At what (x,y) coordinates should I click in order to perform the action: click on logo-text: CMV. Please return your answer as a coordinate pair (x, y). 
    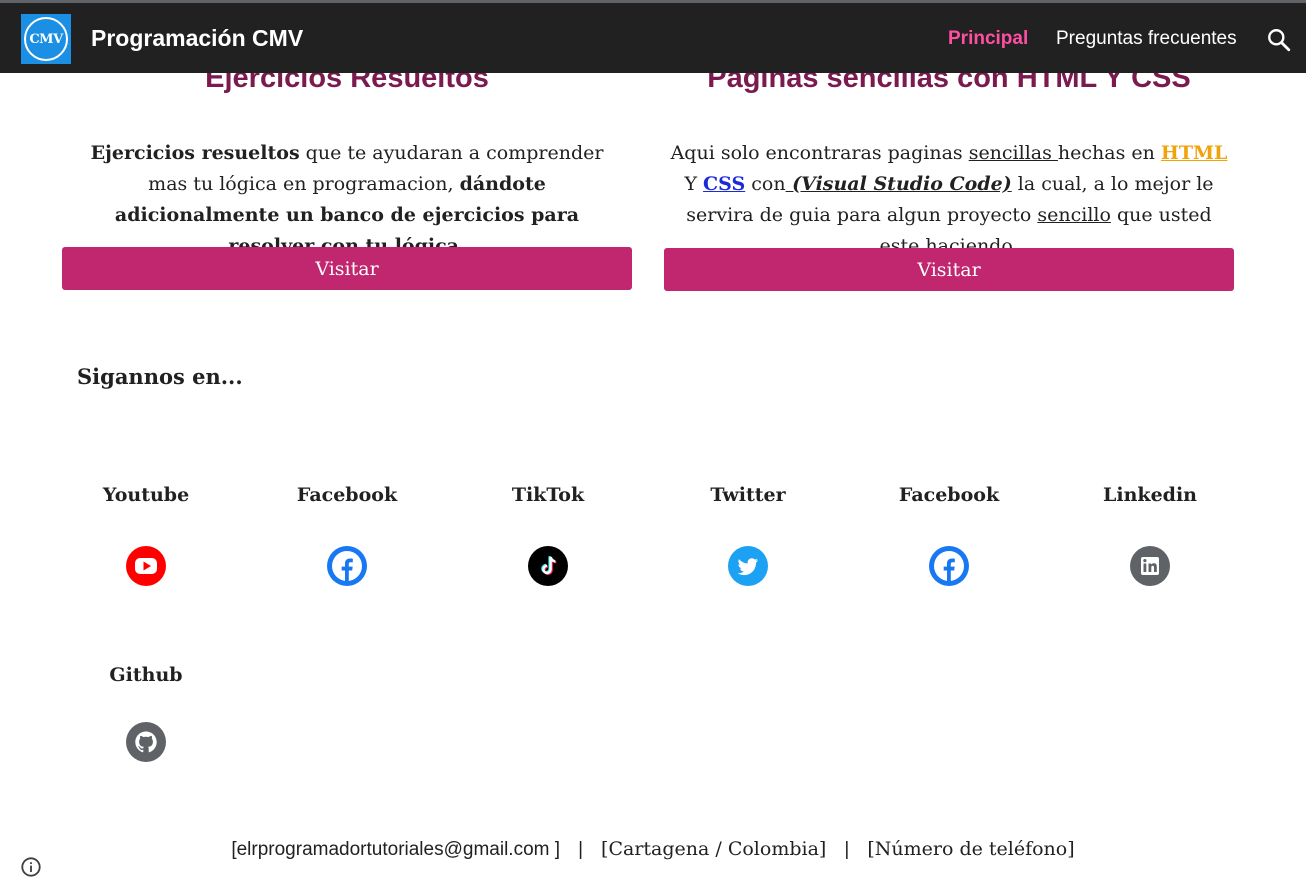
    Looking at the image, I should click on (46, 39).